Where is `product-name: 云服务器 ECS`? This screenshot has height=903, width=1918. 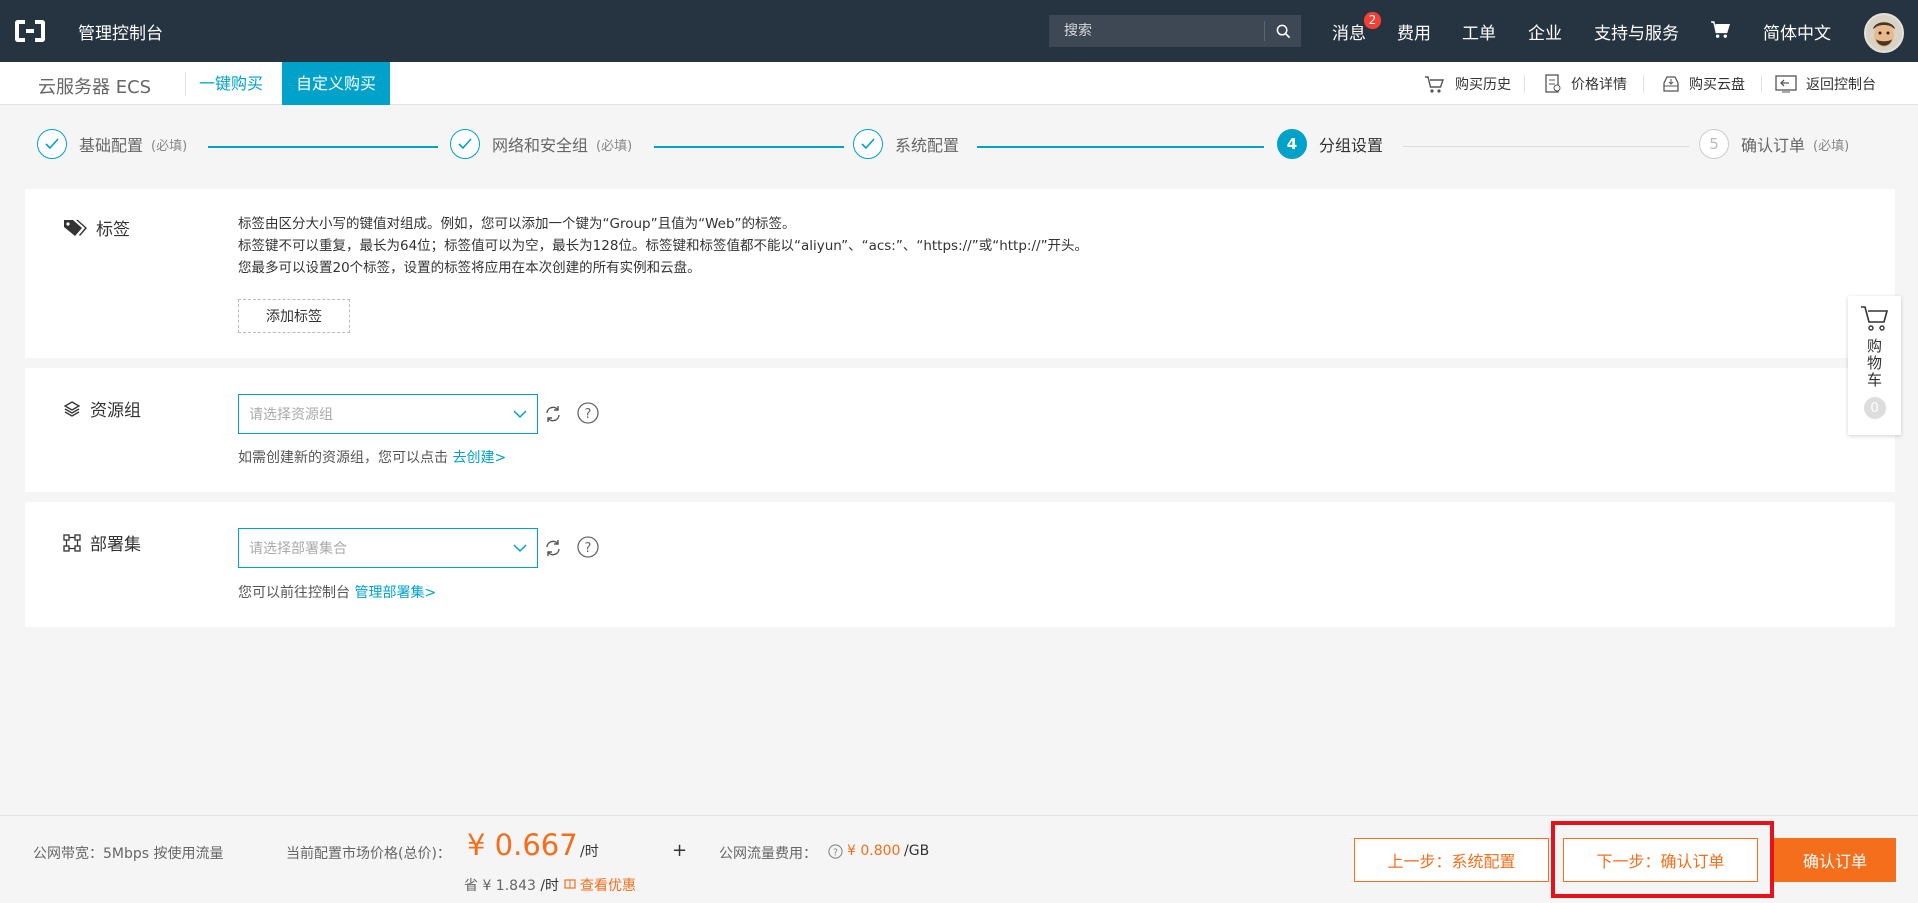
product-name: 云服务器 ECS is located at coordinates (95, 87).